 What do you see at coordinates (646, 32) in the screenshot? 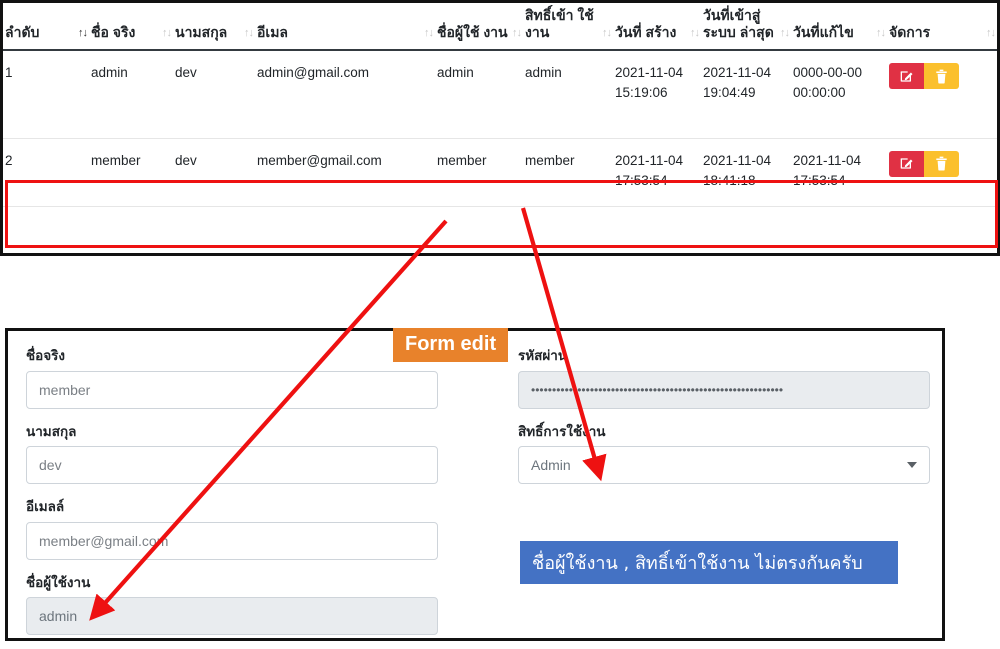
I see `column-label: วันที่ สร้าง` at bounding box center [646, 32].